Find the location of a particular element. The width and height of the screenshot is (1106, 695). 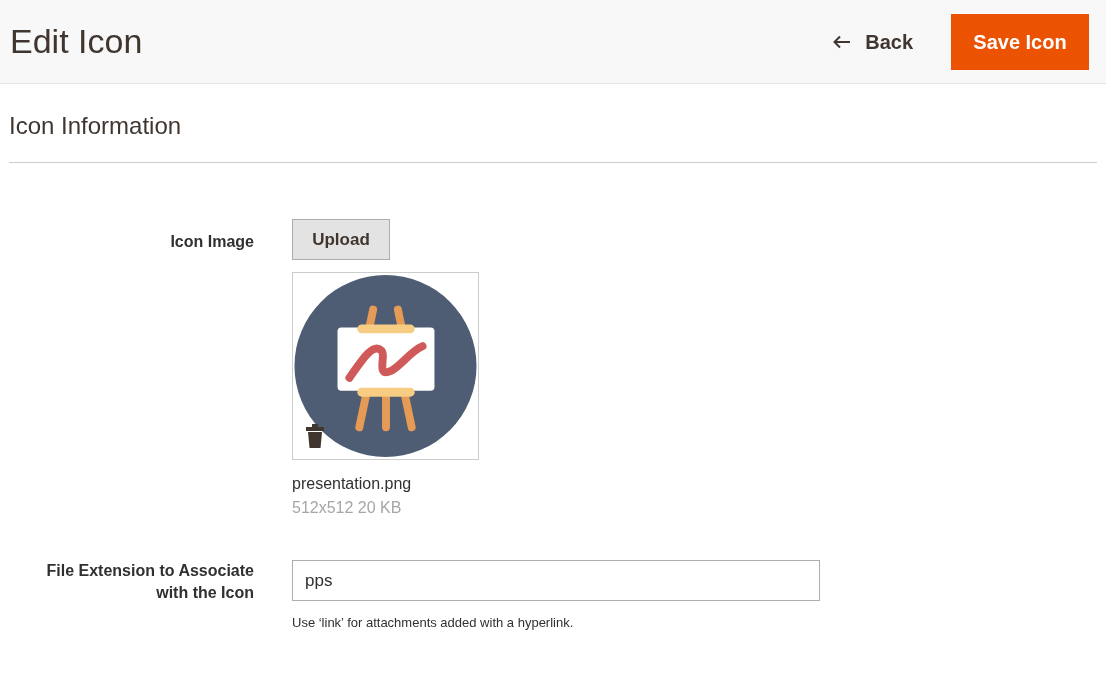

page-title: Edit Icon is located at coordinates (77, 41).